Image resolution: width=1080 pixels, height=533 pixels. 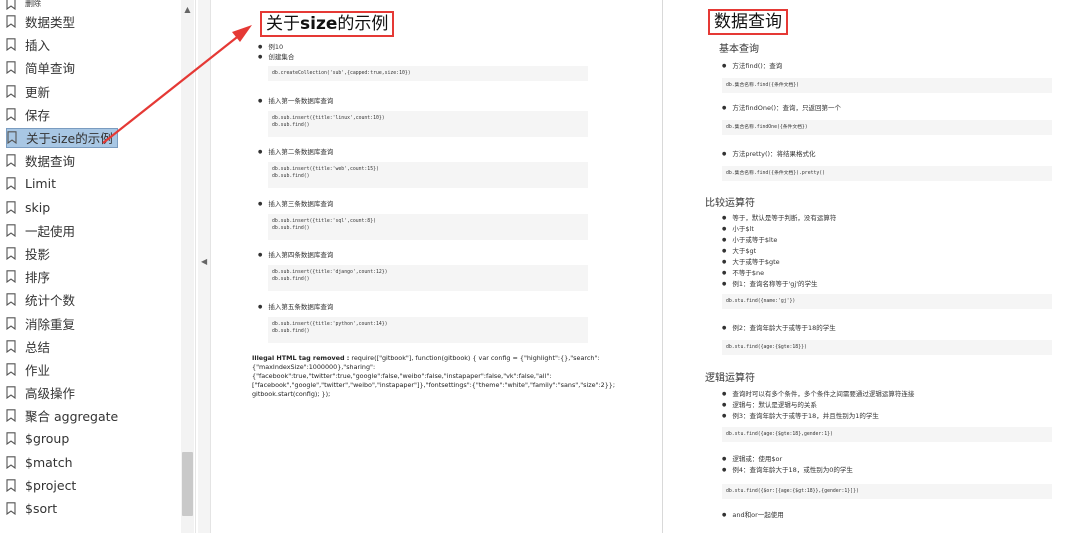 I want to click on sidebar-item: Limit, so click(x=97, y=183).